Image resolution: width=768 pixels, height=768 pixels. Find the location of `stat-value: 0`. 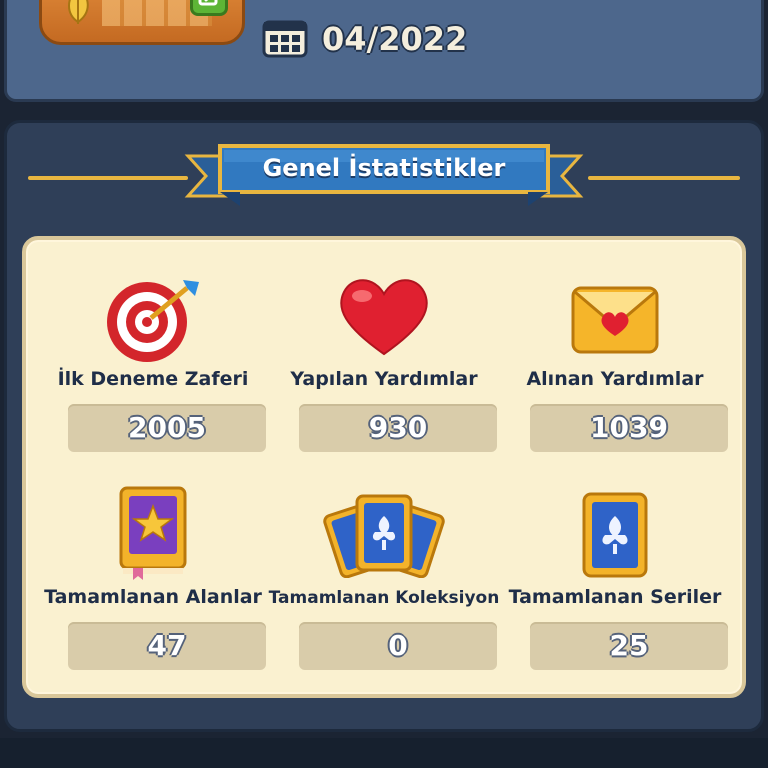

stat-value: 0 is located at coordinates (398, 646).